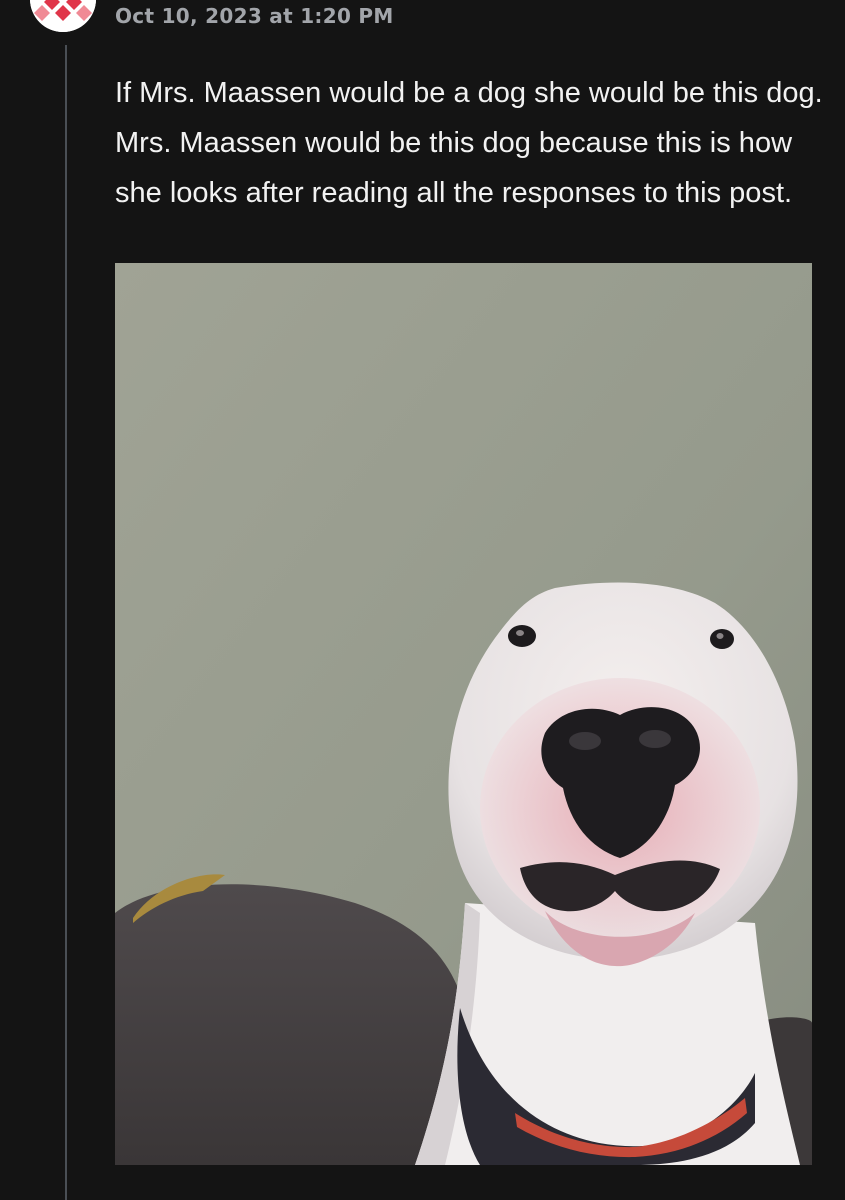  I want to click on avatar-icon, so click(63, 16).